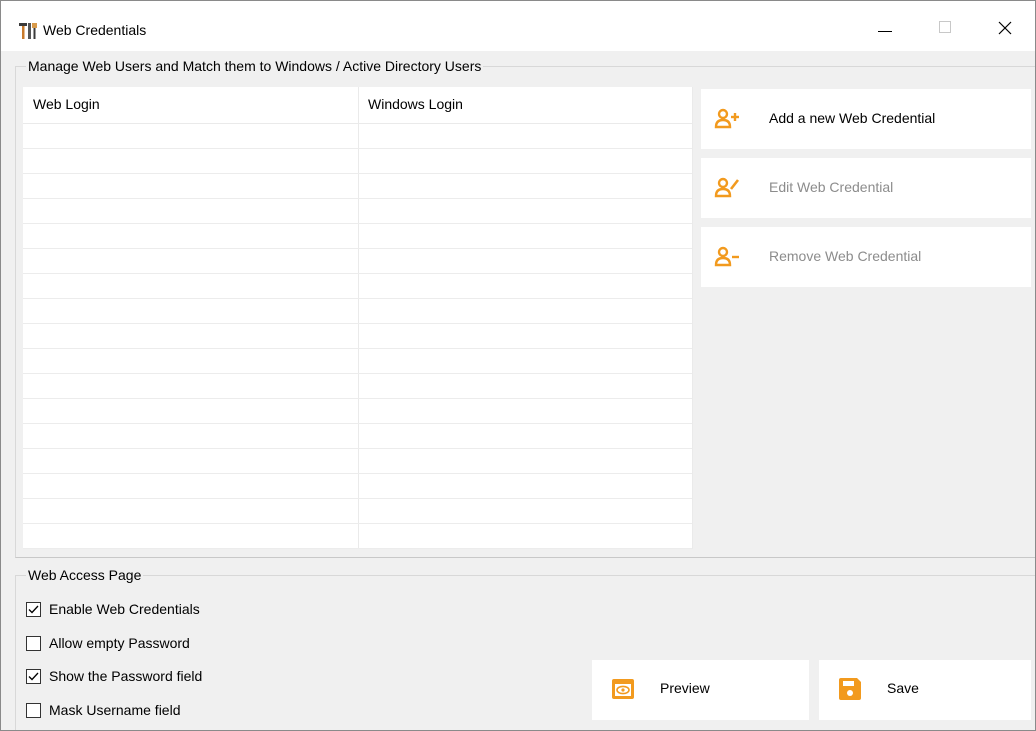 This screenshot has width=1036, height=731. Describe the element at coordinates (845, 256) in the screenshot. I see `remove-credential-label: Remove Web Credential` at that location.